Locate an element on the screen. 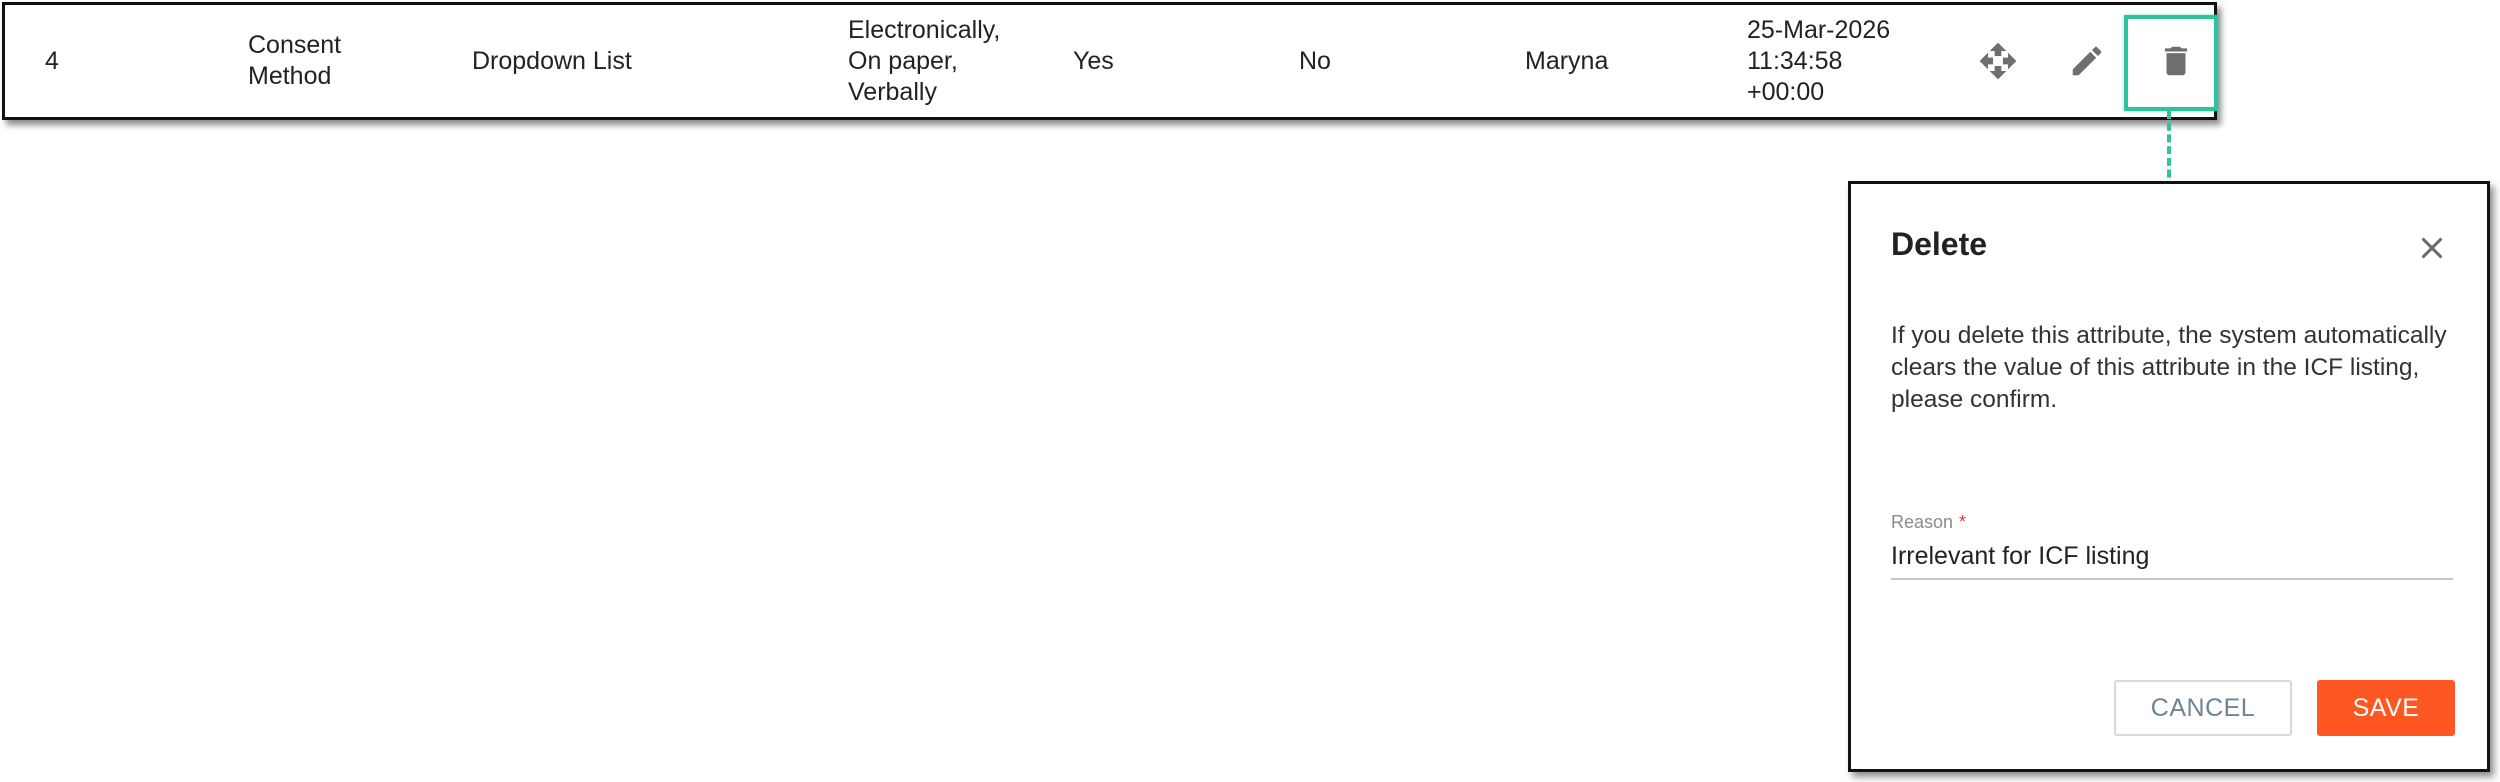 The width and height of the screenshot is (2500, 782). reason-input is located at coordinates (2172, 557).